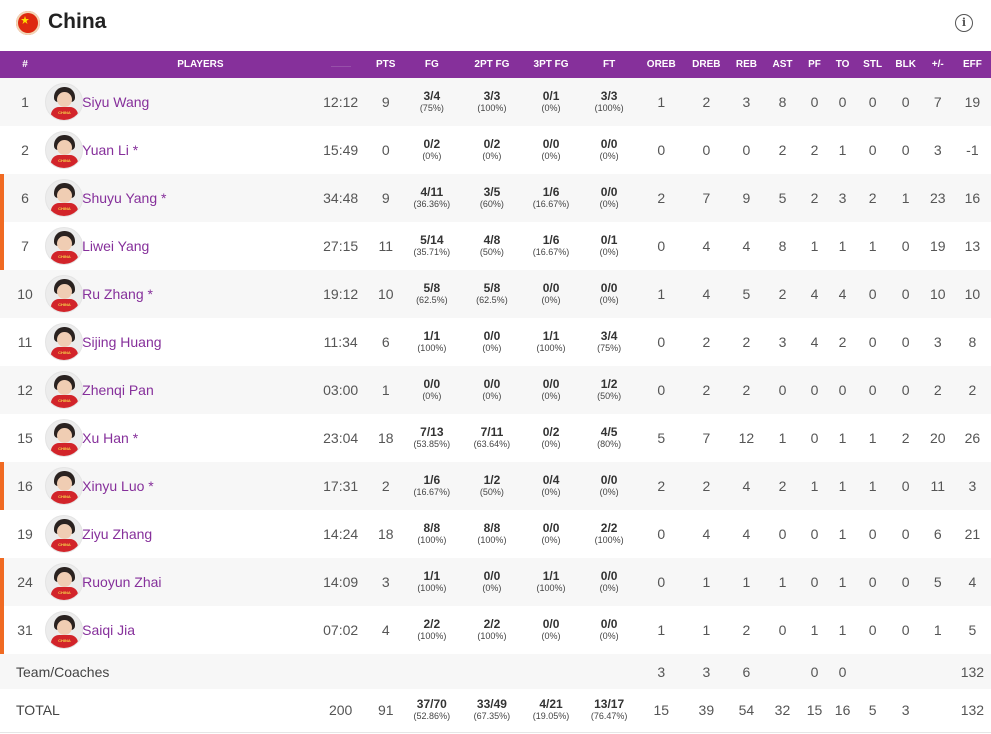 This screenshot has width=991, height=734. What do you see at coordinates (906, 64) in the screenshot?
I see `col-blk: BLK` at bounding box center [906, 64].